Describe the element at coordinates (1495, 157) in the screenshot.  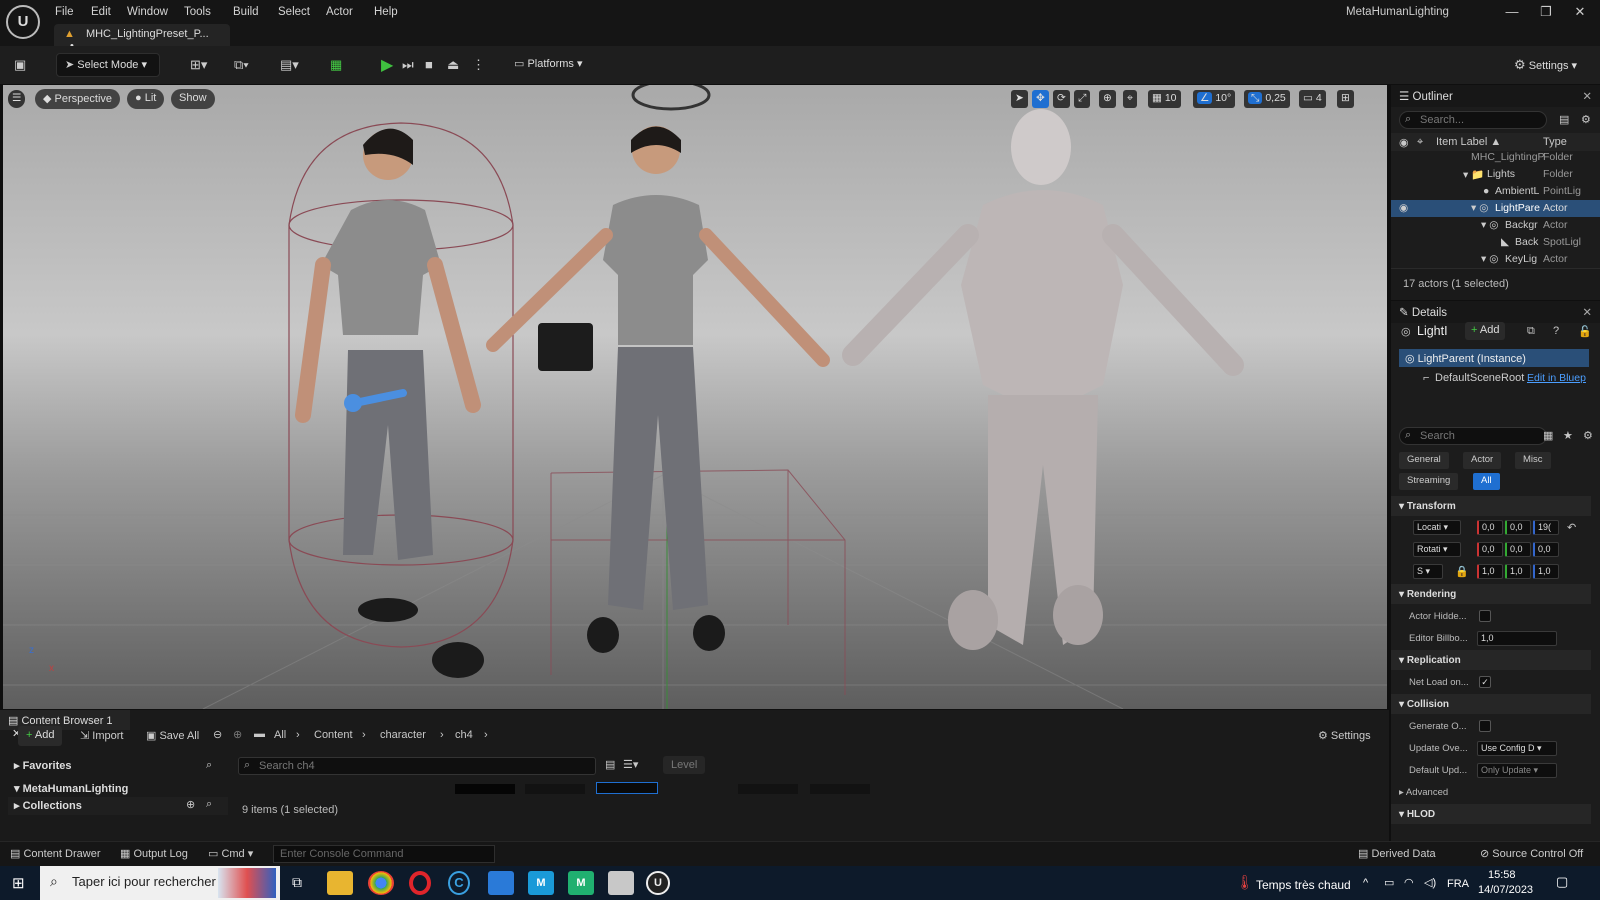
I see `outliner-row: MHC_LightingP Folder` at that location.